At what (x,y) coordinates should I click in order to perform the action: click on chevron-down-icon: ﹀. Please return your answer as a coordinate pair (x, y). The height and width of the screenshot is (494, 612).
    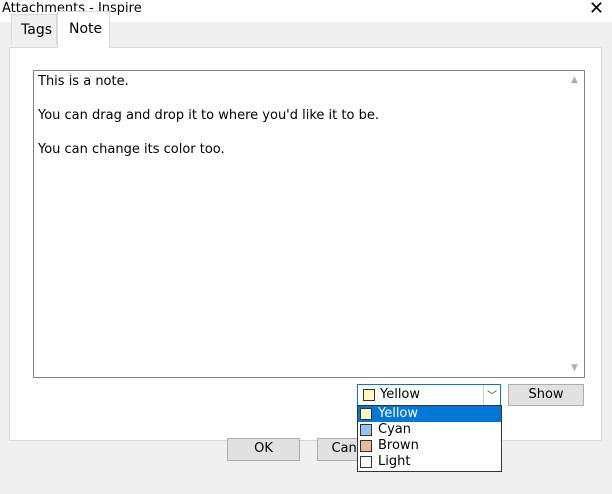
    Looking at the image, I should click on (492, 396).